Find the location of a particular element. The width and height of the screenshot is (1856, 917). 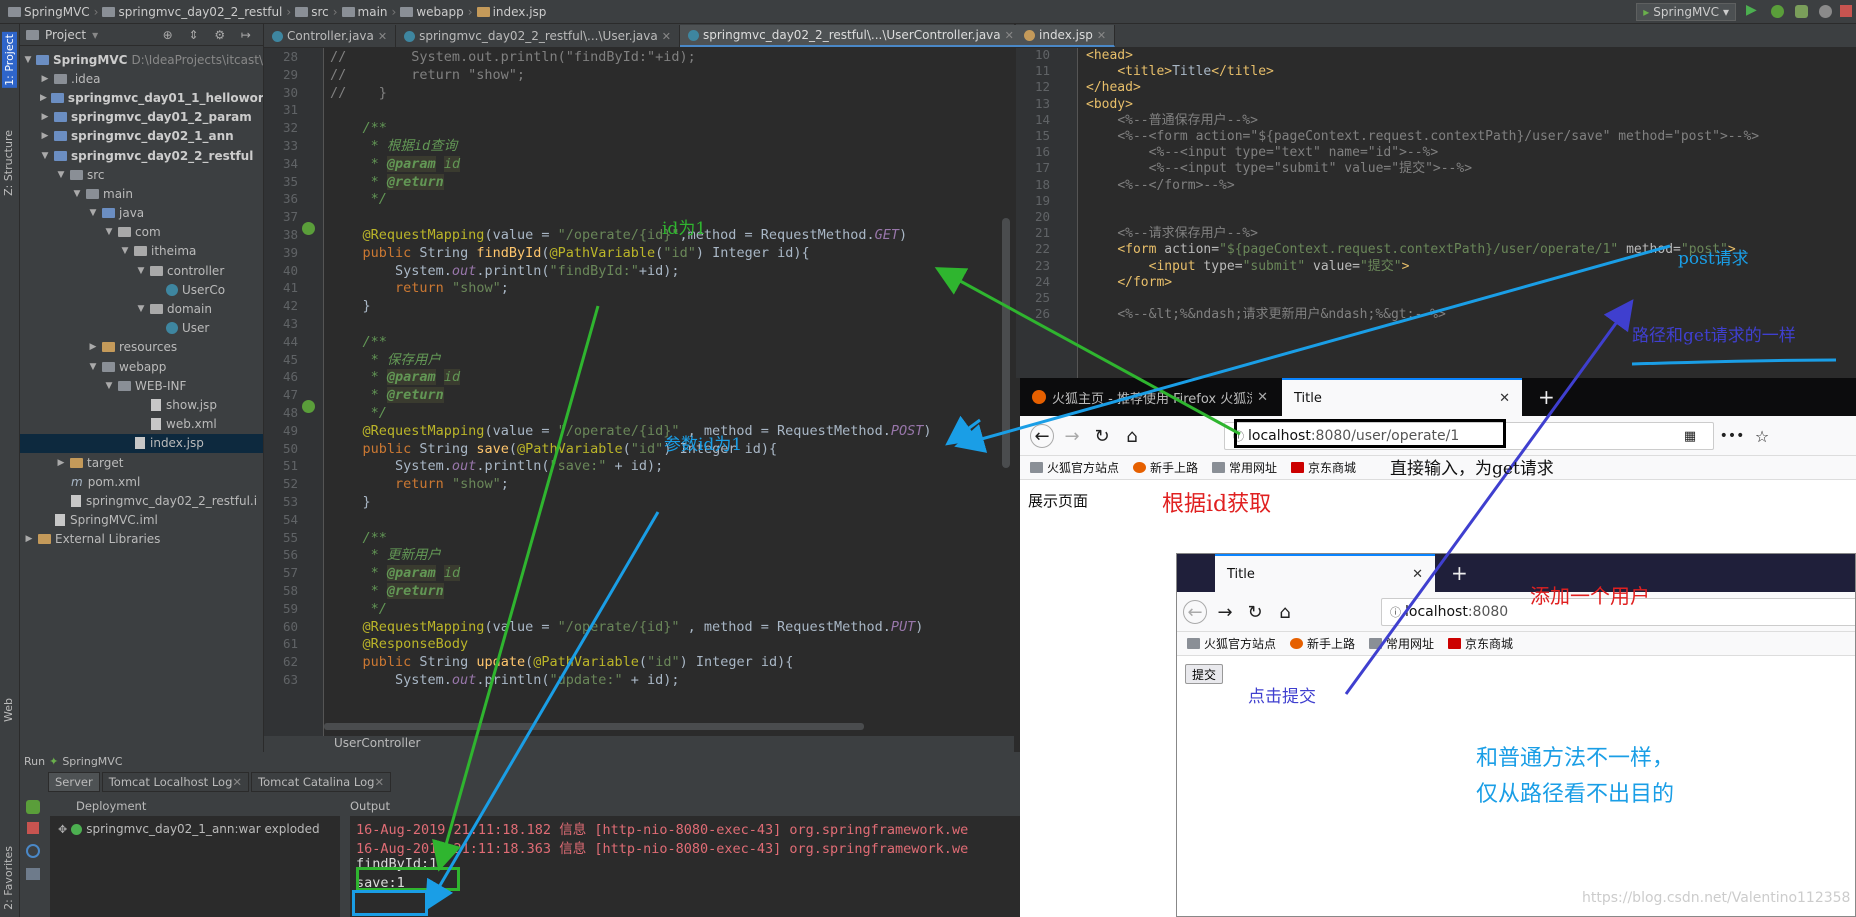

home-button: ⌂ is located at coordinates (1285, 612).